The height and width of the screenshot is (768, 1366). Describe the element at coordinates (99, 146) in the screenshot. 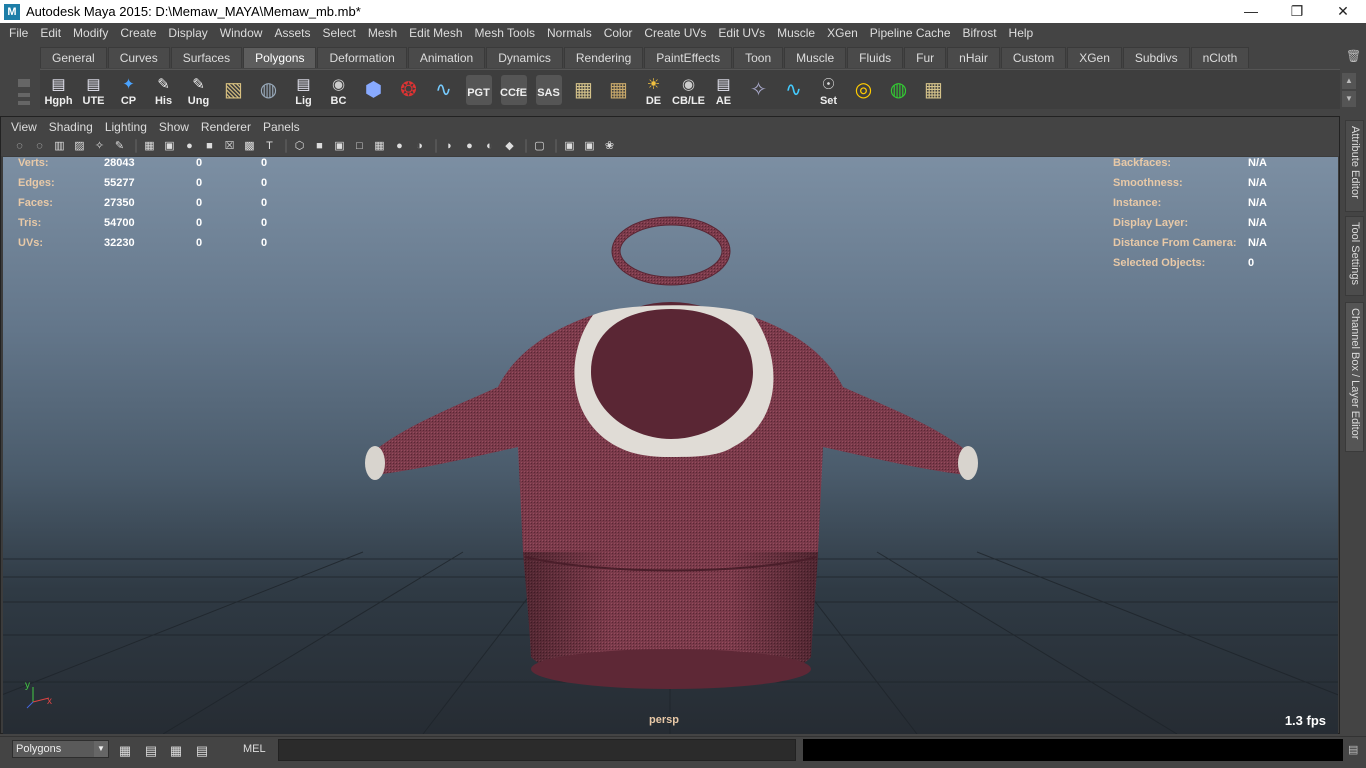

I see `2d-pan-icon: ✧` at that location.